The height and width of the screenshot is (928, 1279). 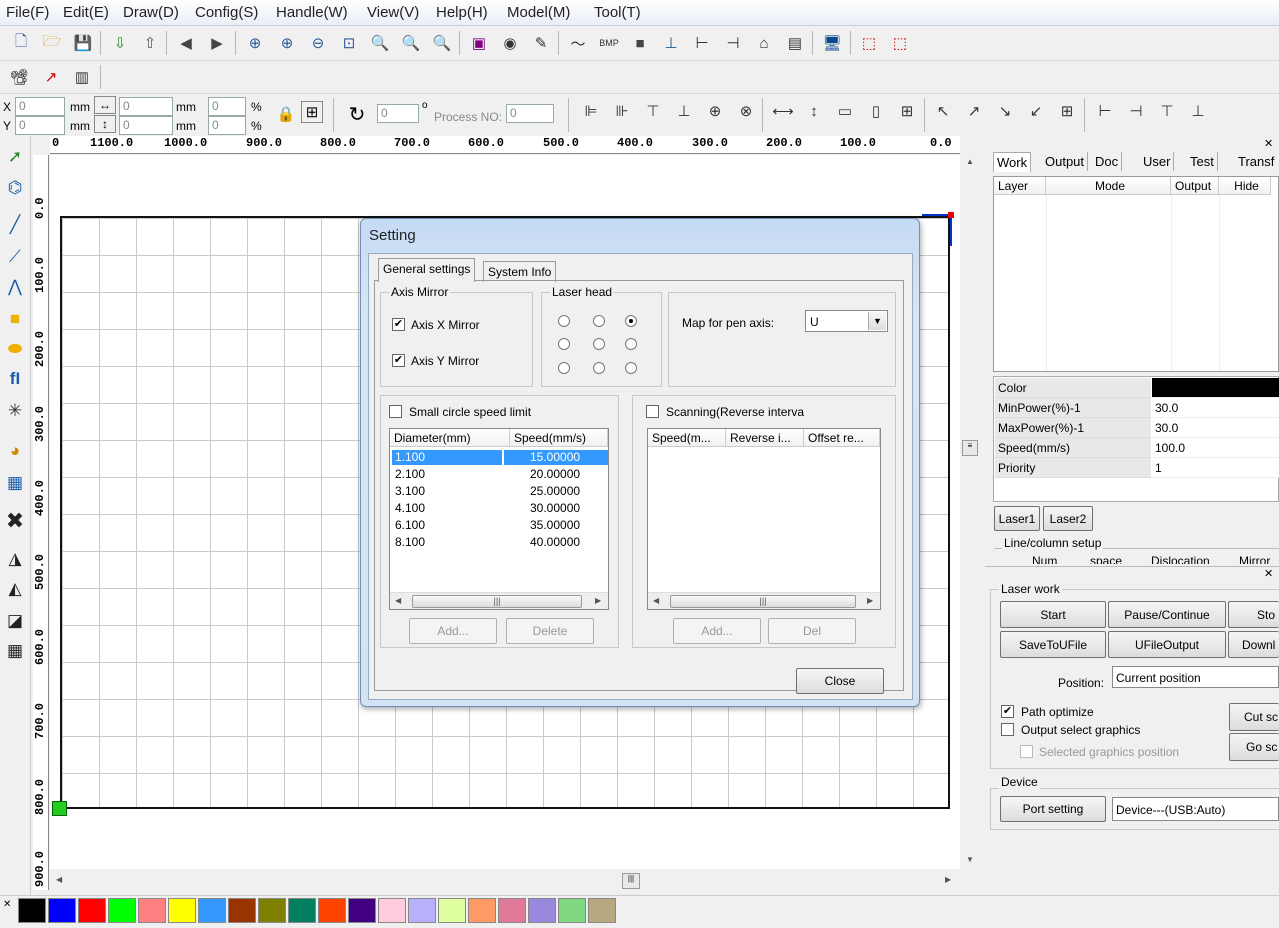 What do you see at coordinates (500, 543) in the screenshot?
I see `table-row: 8.100 40.00000` at bounding box center [500, 543].